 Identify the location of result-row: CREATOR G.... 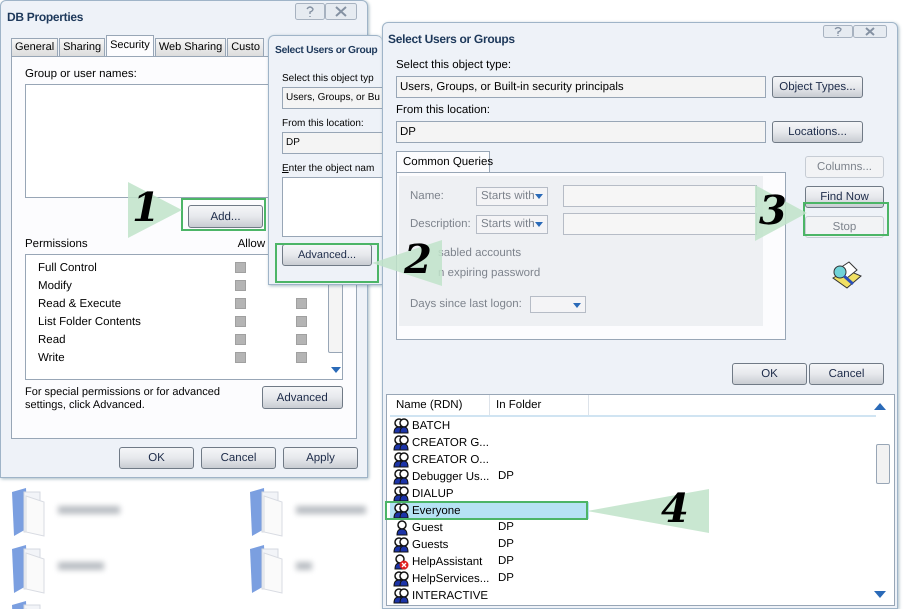
(489, 442).